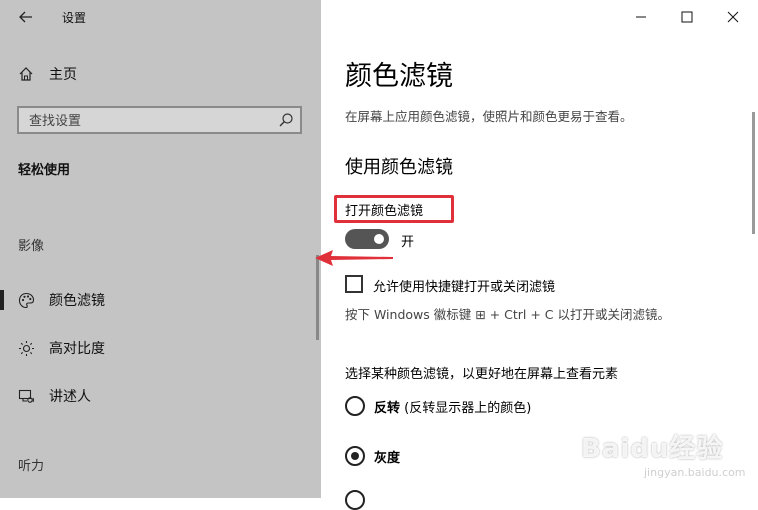 This screenshot has height=510, width=758. I want to click on toggle-state: 开, so click(408, 242).